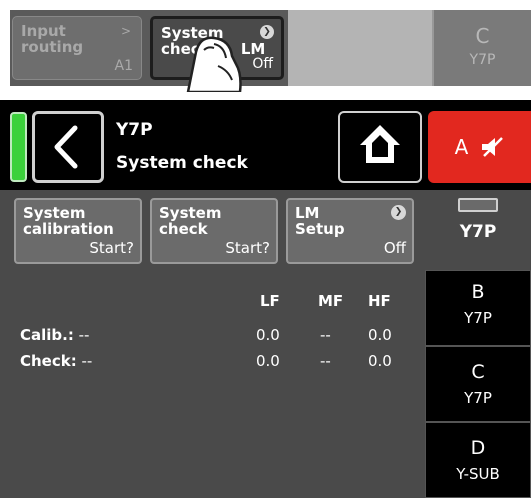  What do you see at coordinates (325, 361) in the screenshot?
I see `check-mf-value: --` at bounding box center [325, 361].